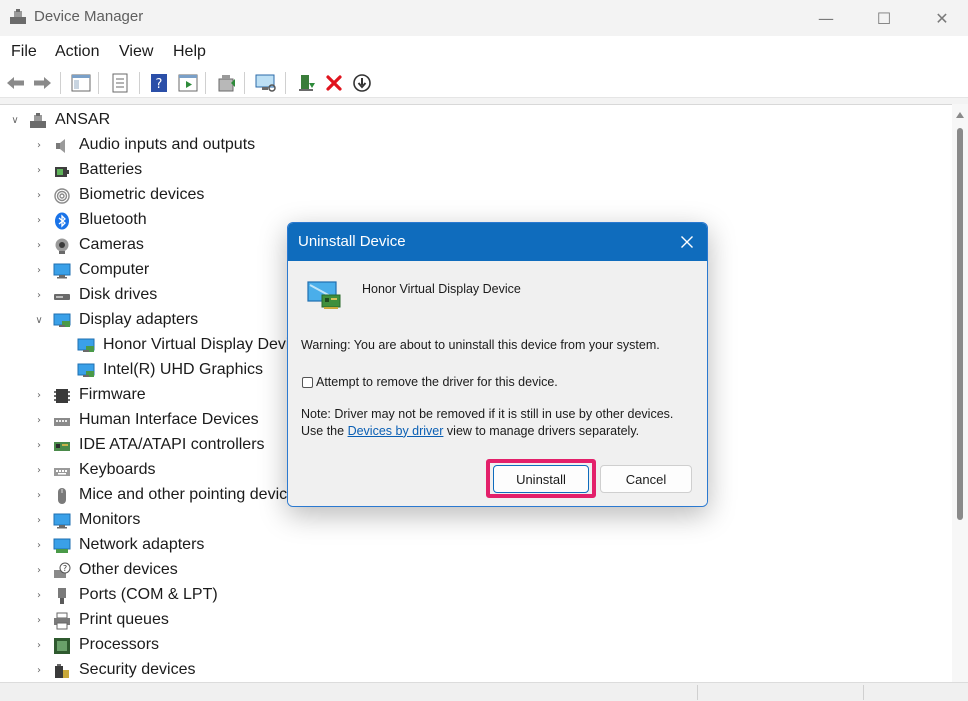 This screenshot has height=701, width=968. What do you see at coordinates (62, 172) in the screenshot?
I see `battery-icon` at bounding box center [62, 172].